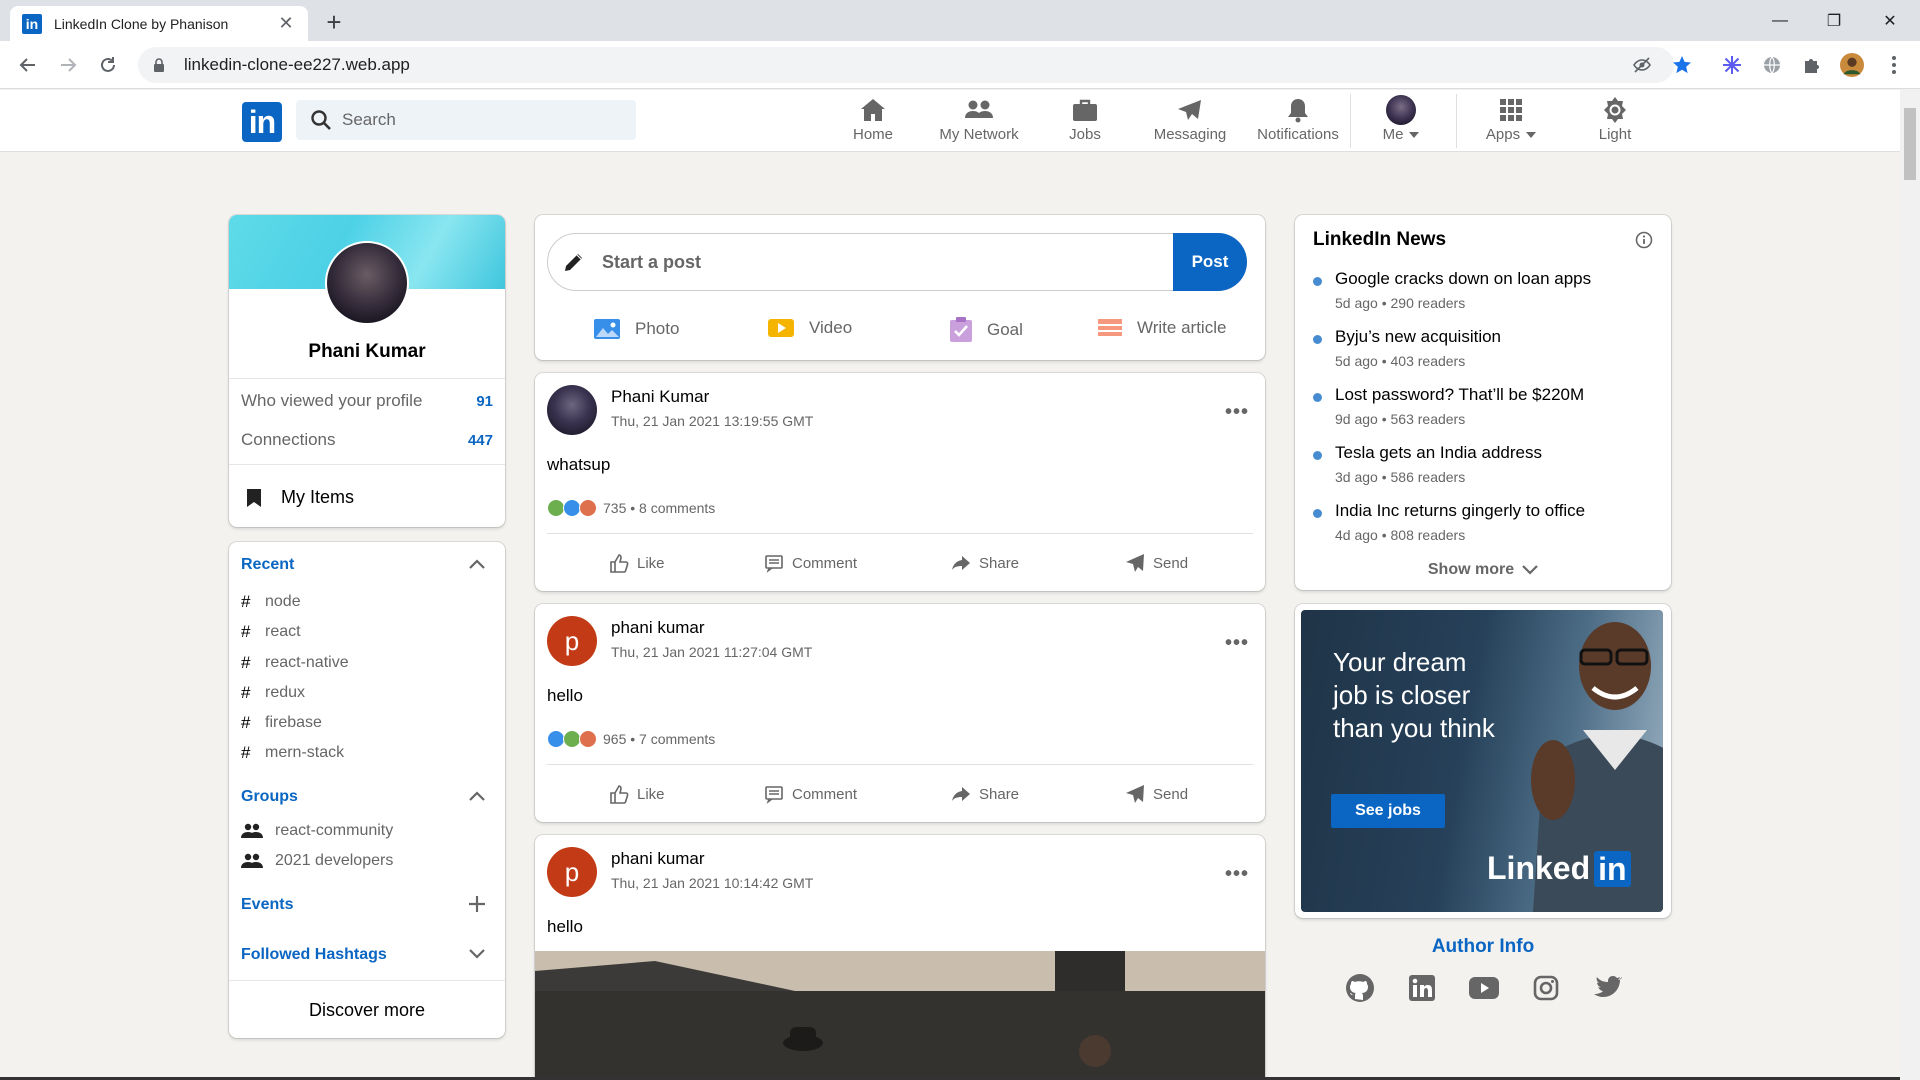 The height and width of the screenshot is (1080, 1920). What do you see at coordinates (572, 410) in the screenshot?
I see `post-avatar` at bounding box center [572, 410].